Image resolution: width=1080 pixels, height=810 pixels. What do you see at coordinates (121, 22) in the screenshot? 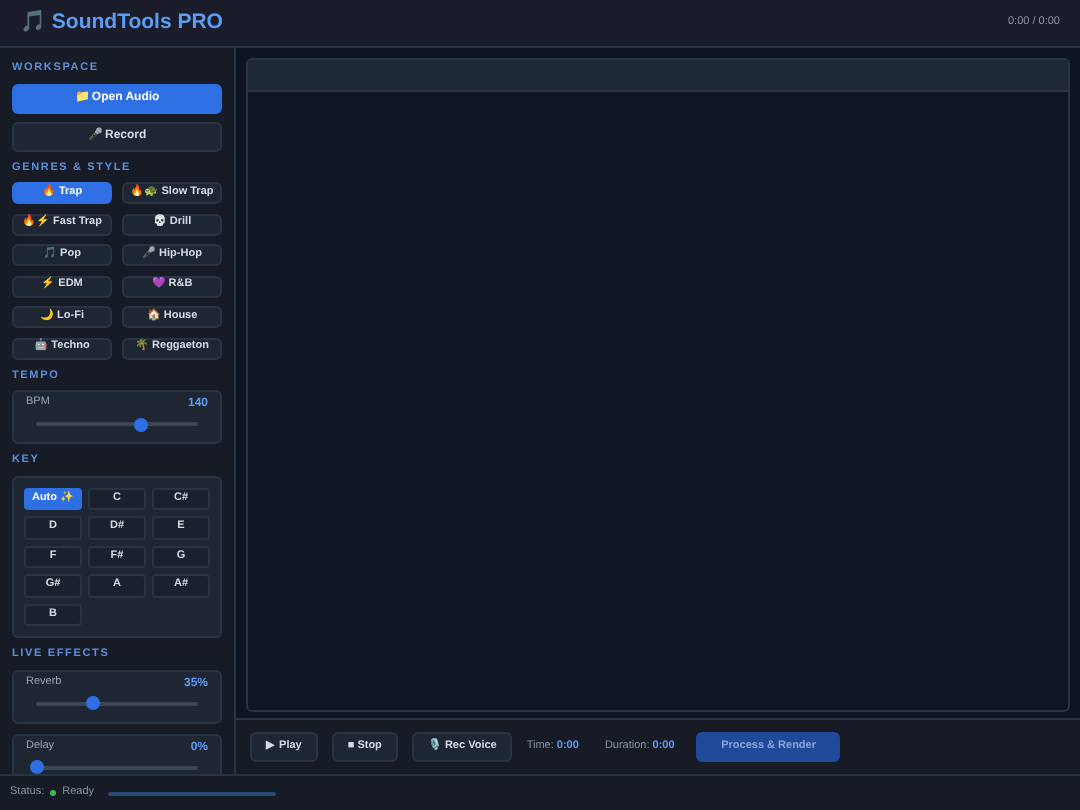
I see `app-title: 🎵 SoundTools PRO` at bounding box center [121, 22].